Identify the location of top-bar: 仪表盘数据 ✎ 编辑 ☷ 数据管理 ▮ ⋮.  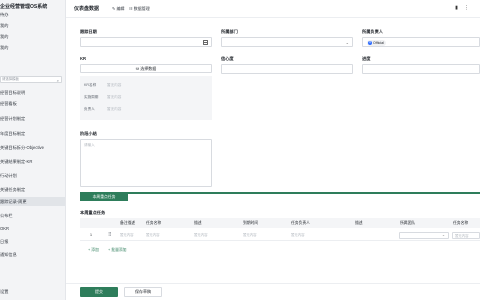
(273, 9).